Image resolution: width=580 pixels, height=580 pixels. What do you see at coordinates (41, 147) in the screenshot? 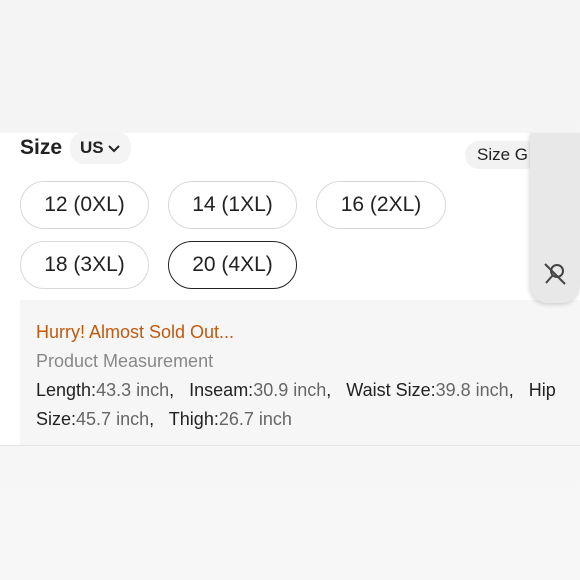
I see `size-title: Size` at bounding box center [41, 147].